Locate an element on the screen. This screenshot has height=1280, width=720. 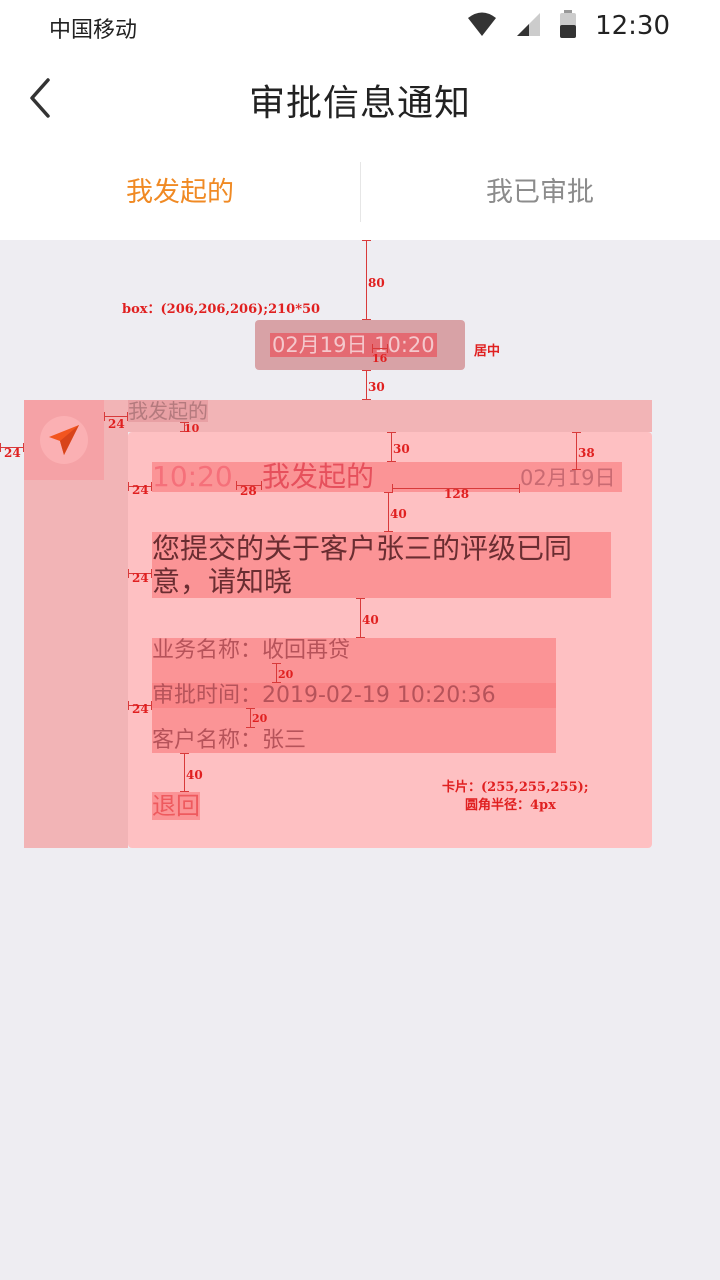
status-icons: 12:30 is located at coordinates (568, 26).